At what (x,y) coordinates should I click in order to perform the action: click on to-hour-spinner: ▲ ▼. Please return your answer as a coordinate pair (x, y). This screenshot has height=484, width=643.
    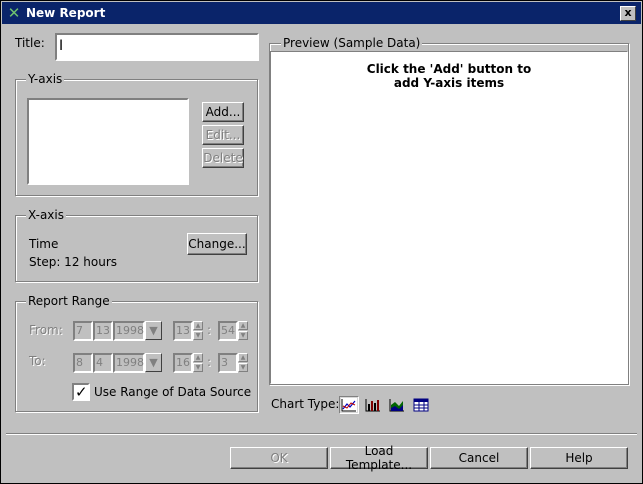
    Looking at the image, I should click on (198, 362).